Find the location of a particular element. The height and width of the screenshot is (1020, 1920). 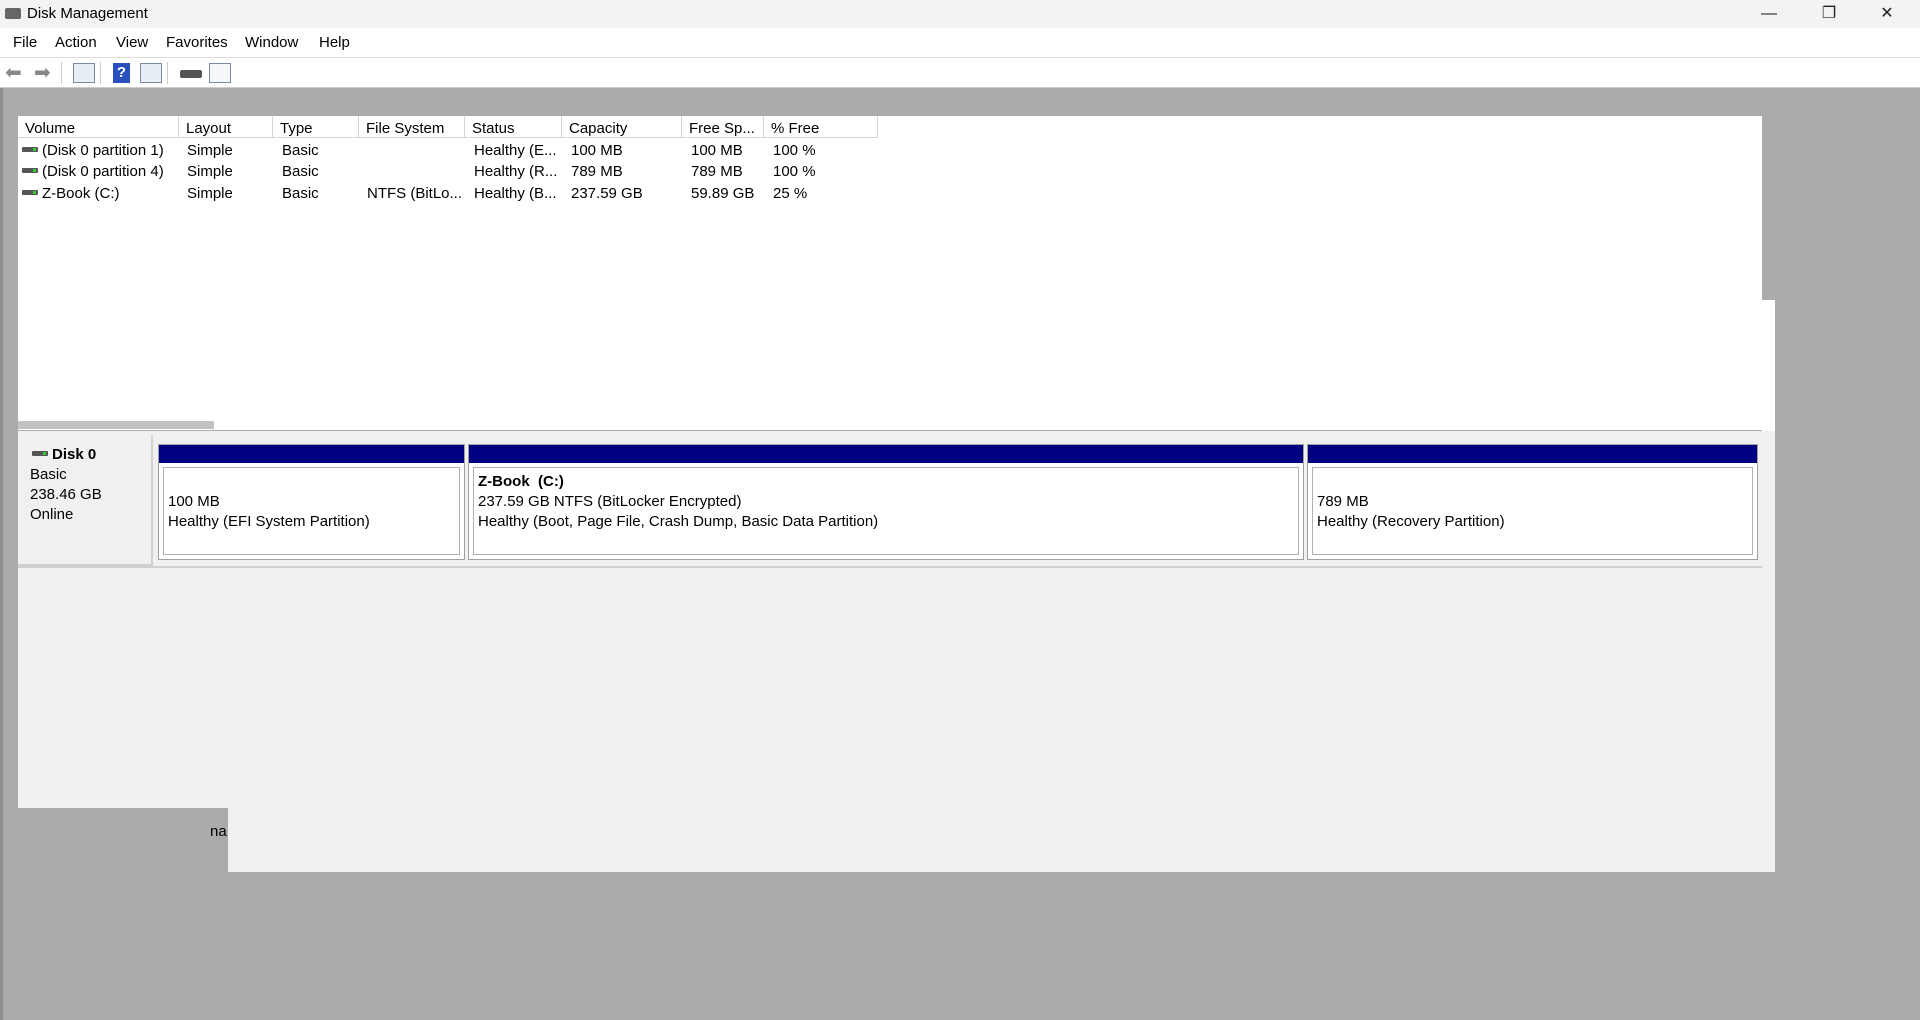

partition-size: 100 MB is located at coordinates (194, 501).